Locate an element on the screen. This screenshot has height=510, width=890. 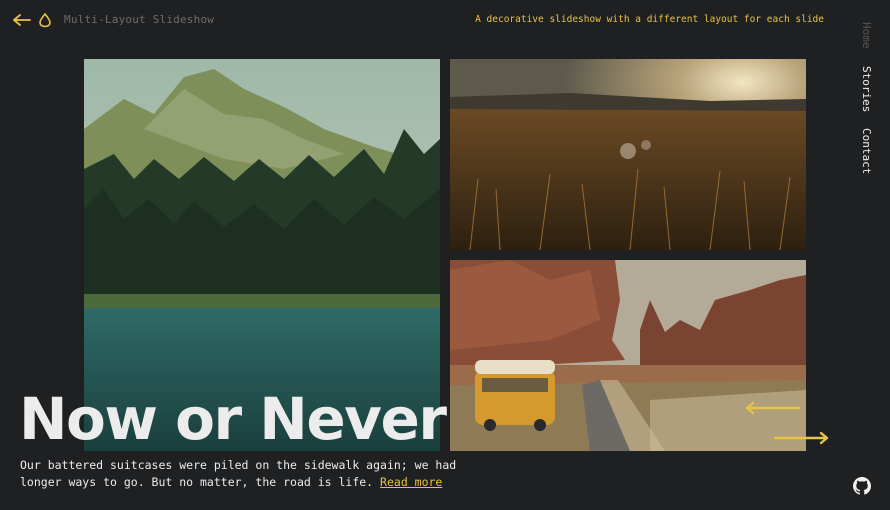
arrow-next-icon is located at coordinates (801, 438).